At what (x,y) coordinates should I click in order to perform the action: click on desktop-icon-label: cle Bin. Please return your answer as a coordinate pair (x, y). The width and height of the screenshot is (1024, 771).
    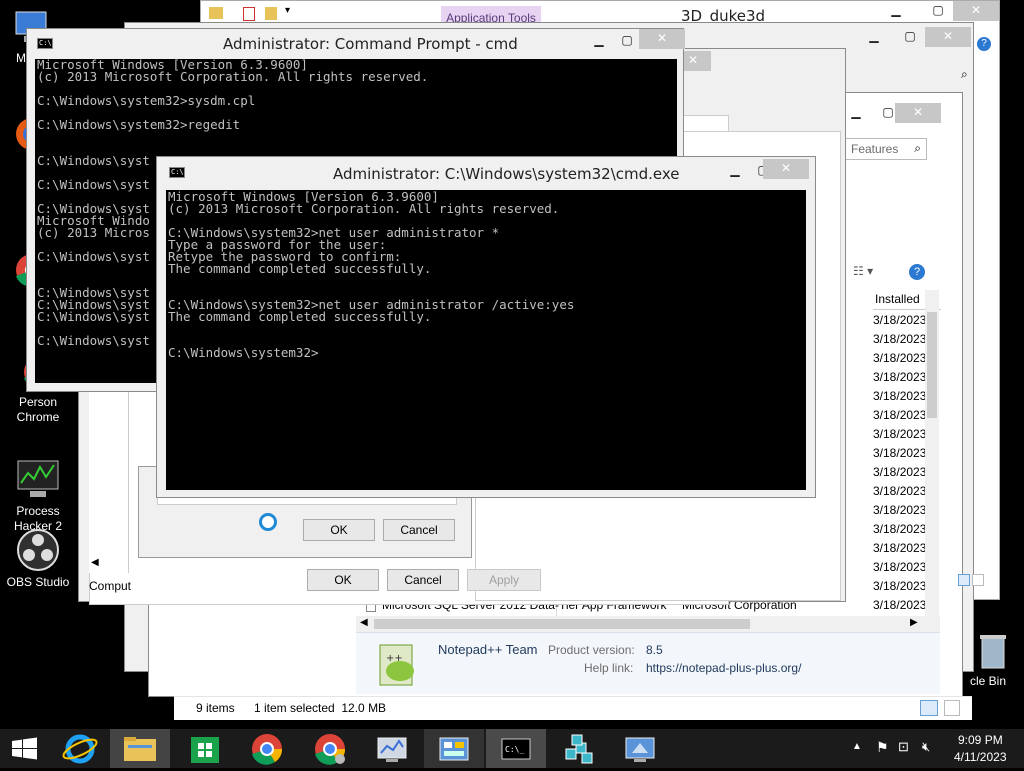
    Looking at the image, I should click on (988, 681).